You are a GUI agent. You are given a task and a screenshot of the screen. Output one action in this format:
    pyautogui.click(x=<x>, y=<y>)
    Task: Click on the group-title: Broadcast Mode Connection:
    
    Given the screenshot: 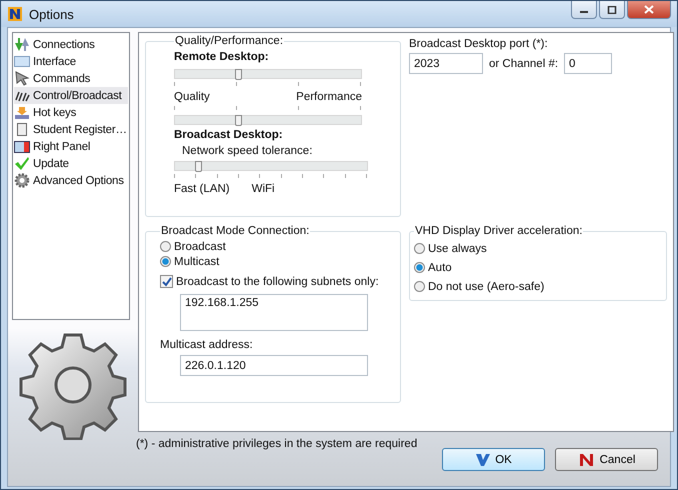 What is the action you would take?
    pyautogui.click(x=235, y=231)
    